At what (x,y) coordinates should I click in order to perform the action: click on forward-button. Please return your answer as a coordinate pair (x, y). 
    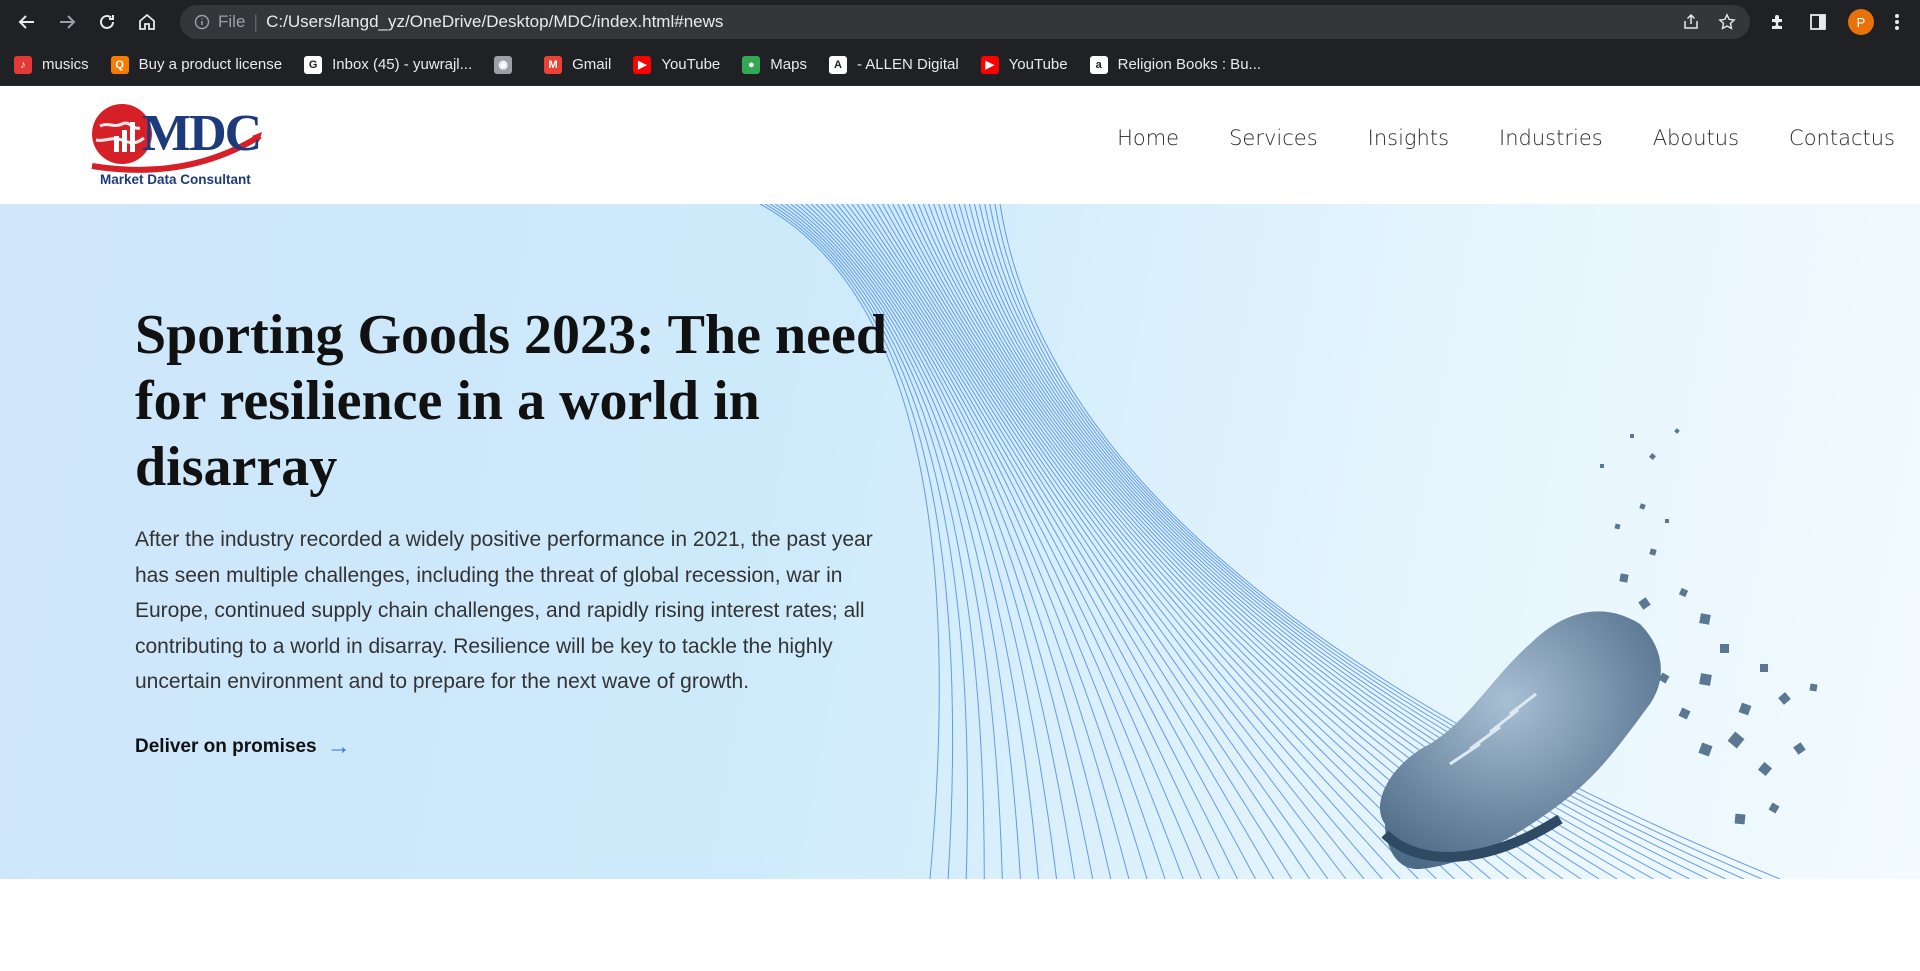
    Looking at the image, I should click on (67, 22).